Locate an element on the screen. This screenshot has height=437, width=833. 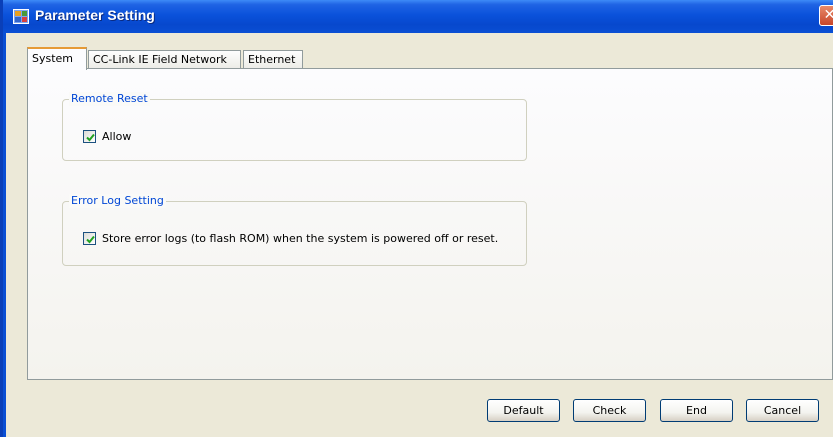
allow-checkbox is located at coordinates (89, 136).